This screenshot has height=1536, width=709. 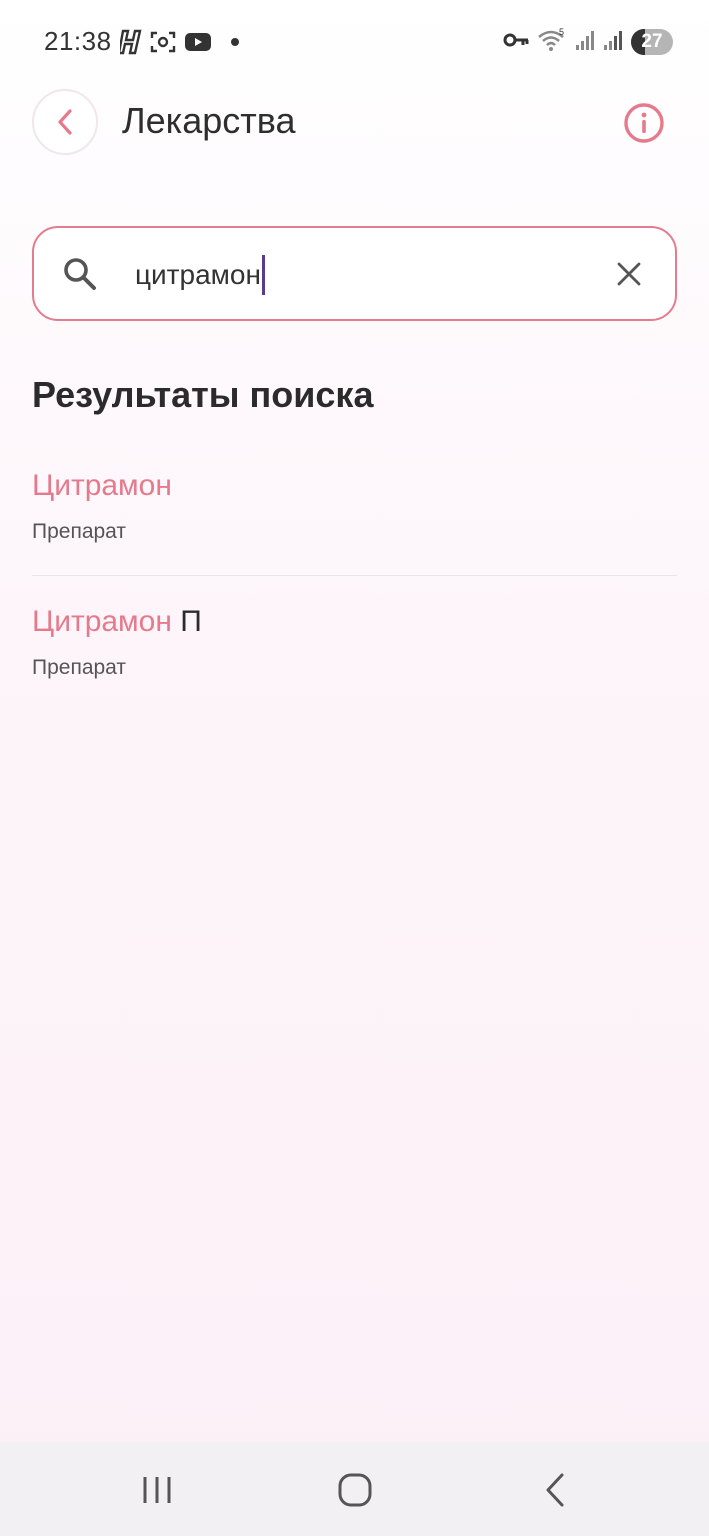 I want to click on vpn-key-icon, so click(x=516, y=42).